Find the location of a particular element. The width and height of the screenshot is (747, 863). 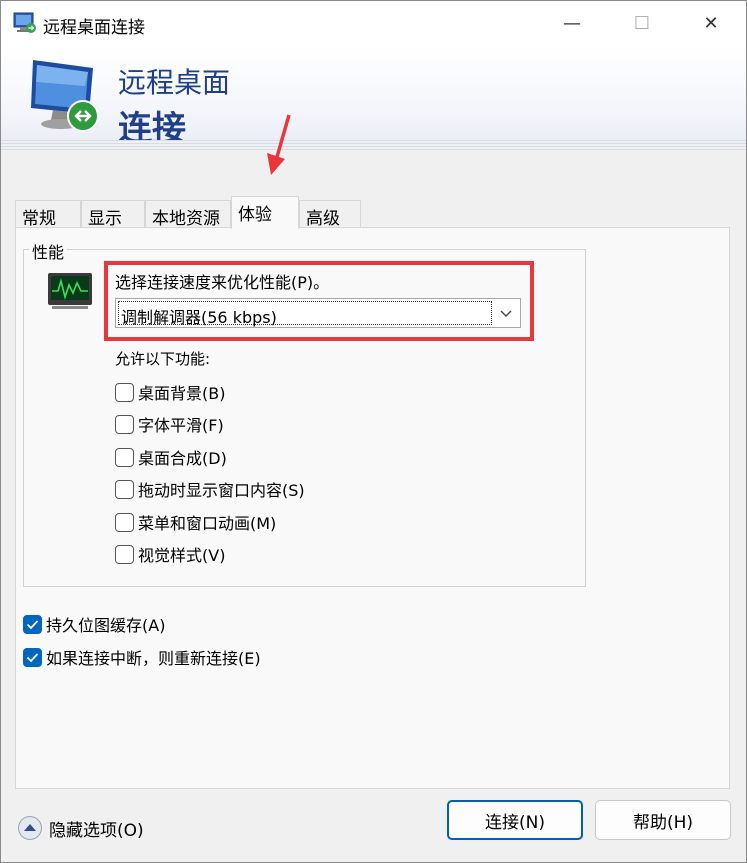

tab-general: 常规 is located at coordinates (48, 214).